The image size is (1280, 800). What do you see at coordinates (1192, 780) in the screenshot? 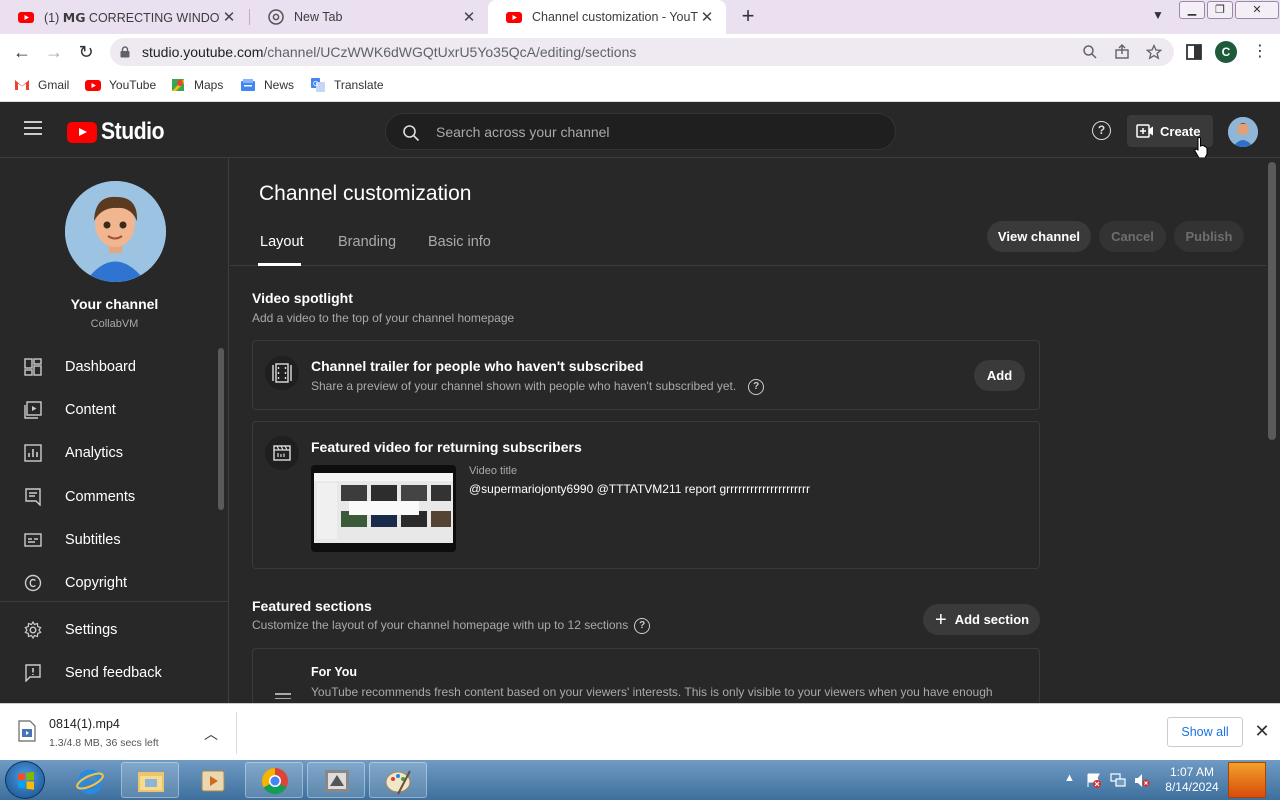
I see `system-clock: 1:07 AM 8/14/2024` at bounding box center [1192, 780].